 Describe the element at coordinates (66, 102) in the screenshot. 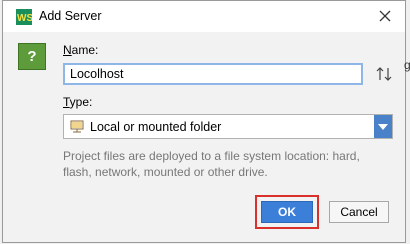

I see `type-label-accelerator: T` at that location.